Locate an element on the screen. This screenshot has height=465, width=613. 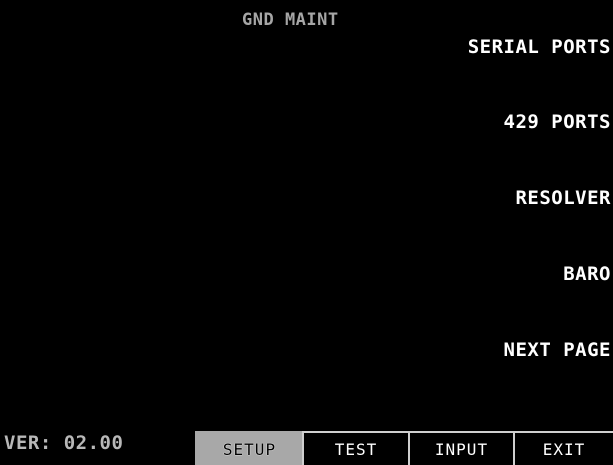
menu-item-baro: BARO is located at coordinates (587, 274).